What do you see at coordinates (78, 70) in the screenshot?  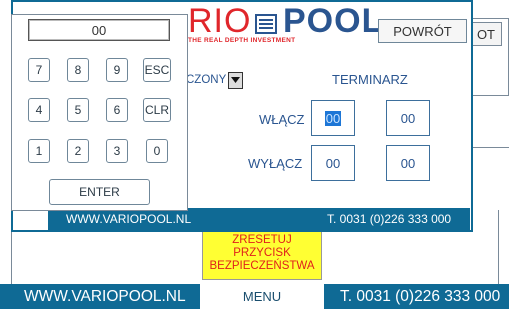 I see `key-8: 8` at bounding box center [78, 70].